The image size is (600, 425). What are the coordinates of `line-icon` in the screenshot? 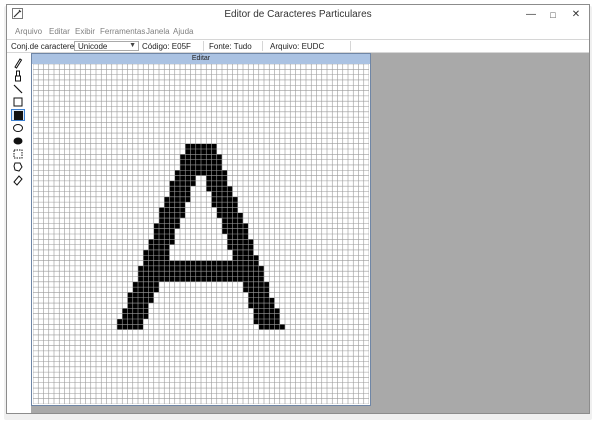 It's located at (18, 89).